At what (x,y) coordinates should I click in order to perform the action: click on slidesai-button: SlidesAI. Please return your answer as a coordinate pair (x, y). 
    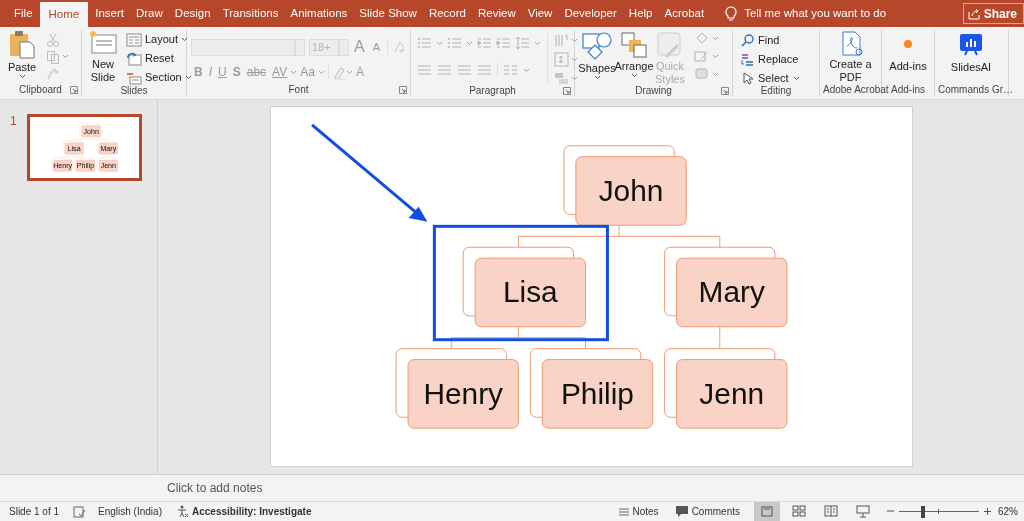
    Looking at the image, I should click on (971, 52).